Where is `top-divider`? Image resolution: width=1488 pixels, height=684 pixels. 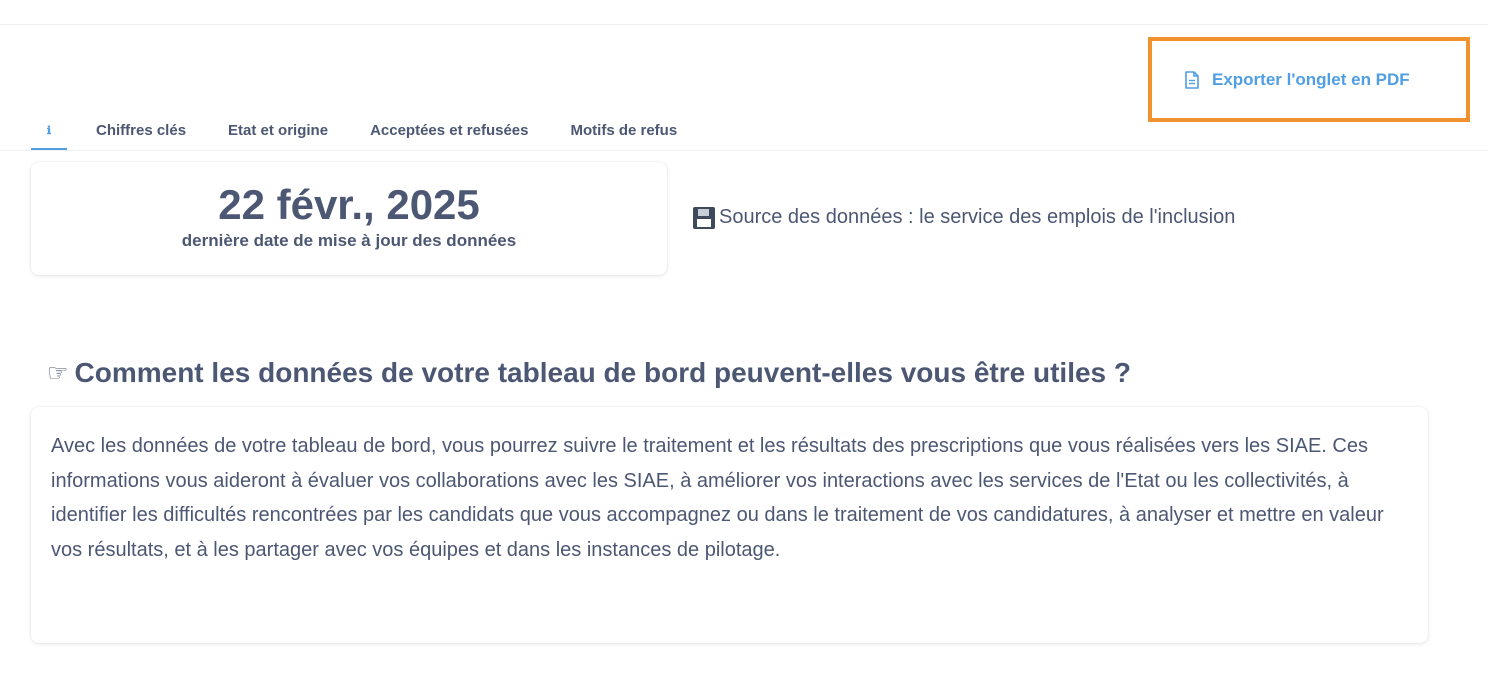
top-divider is located at coordinates (744, 24).